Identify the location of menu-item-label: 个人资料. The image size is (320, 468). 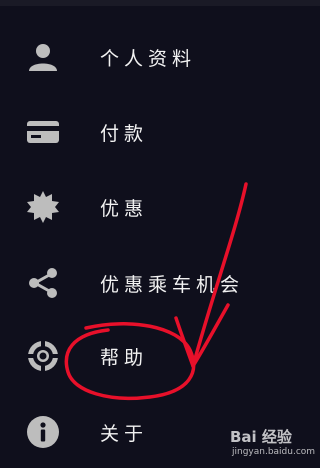
(148, 58).